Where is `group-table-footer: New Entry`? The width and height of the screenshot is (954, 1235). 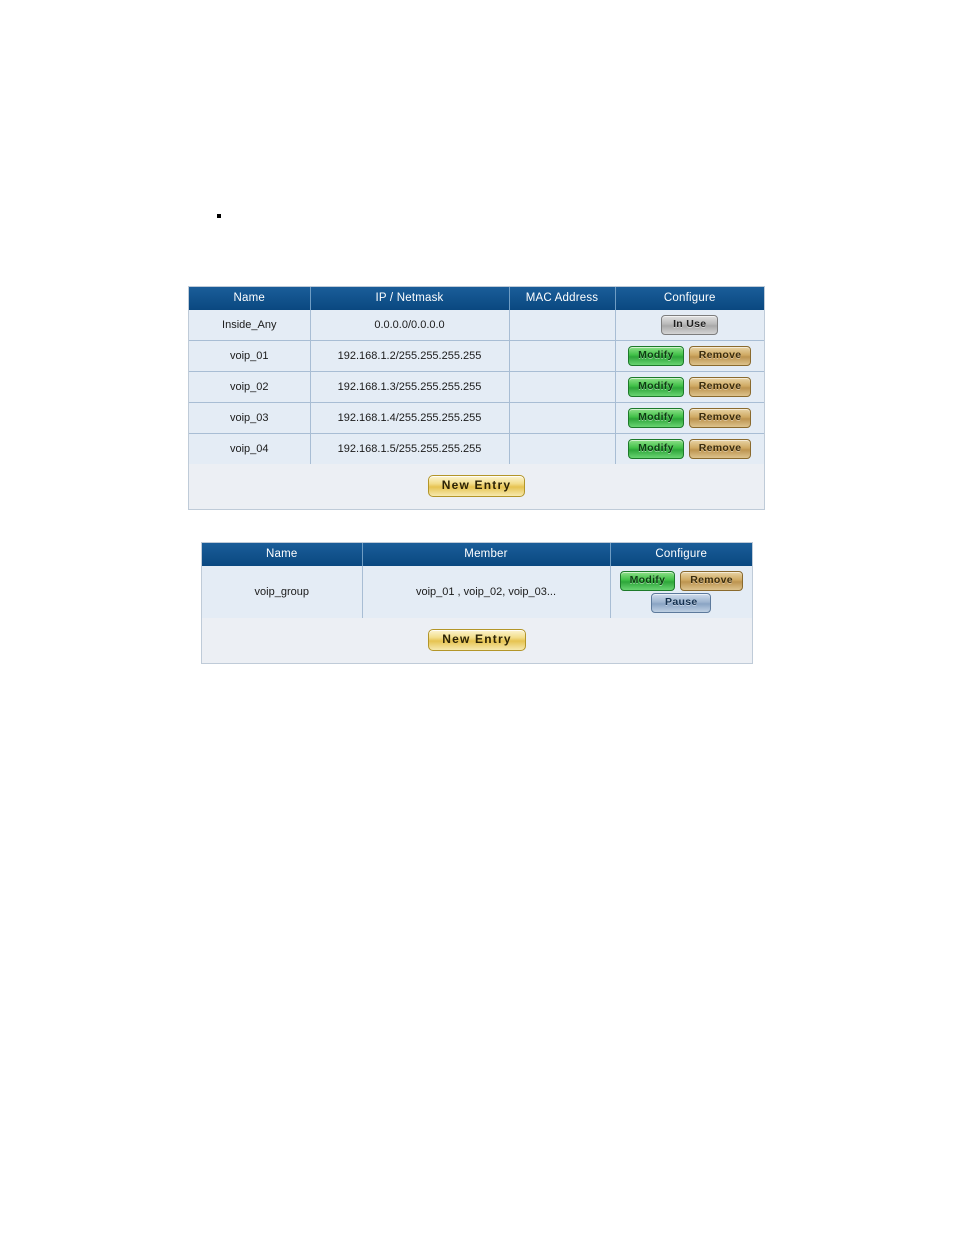 group-table-footer: New Entry is located at coordinates (477, 640).